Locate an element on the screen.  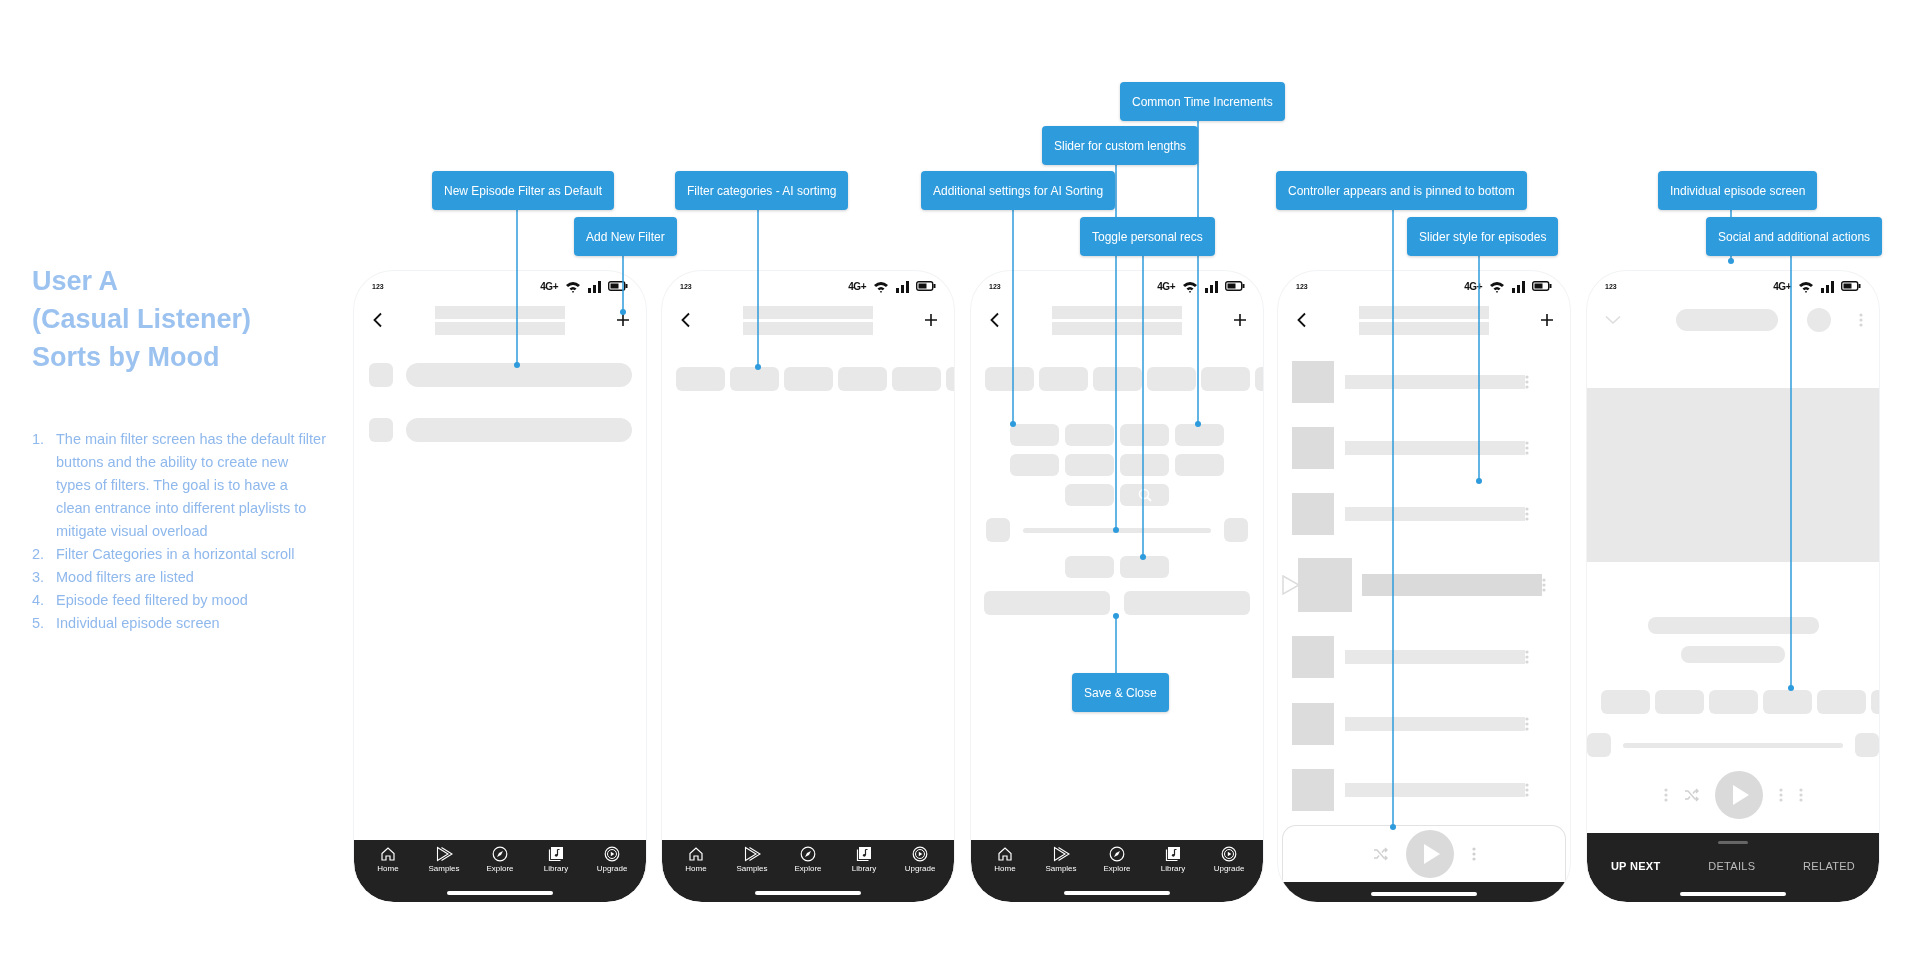
callout-label: Slider style for episodes is located at coordinates (1483, 236).